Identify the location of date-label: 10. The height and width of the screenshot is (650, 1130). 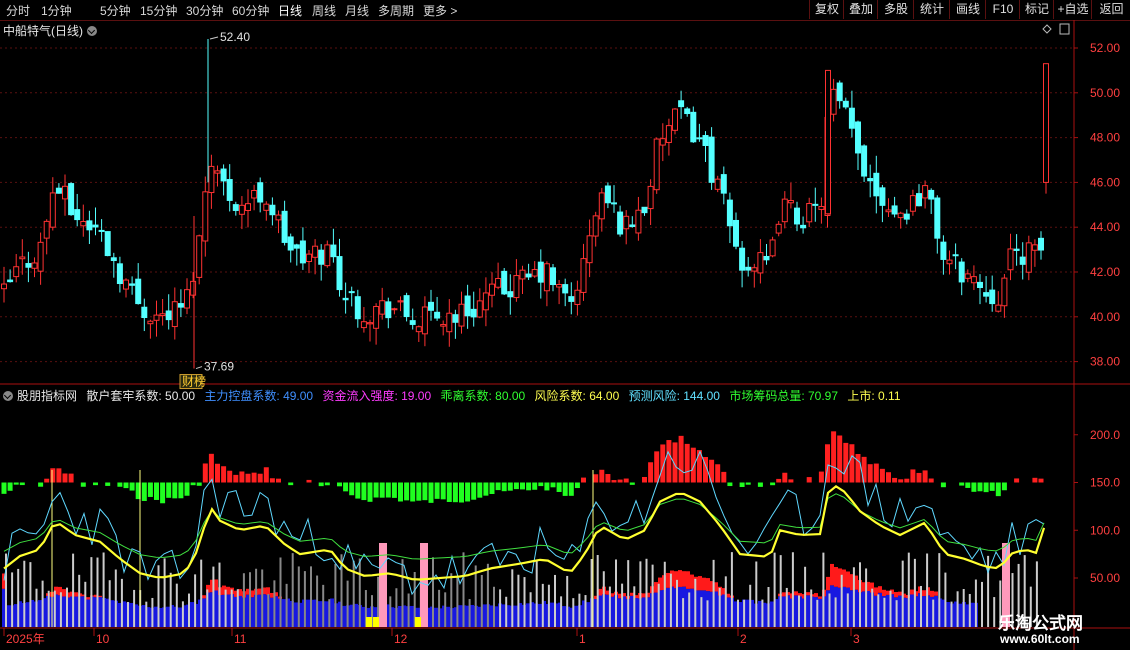
(103, 639).